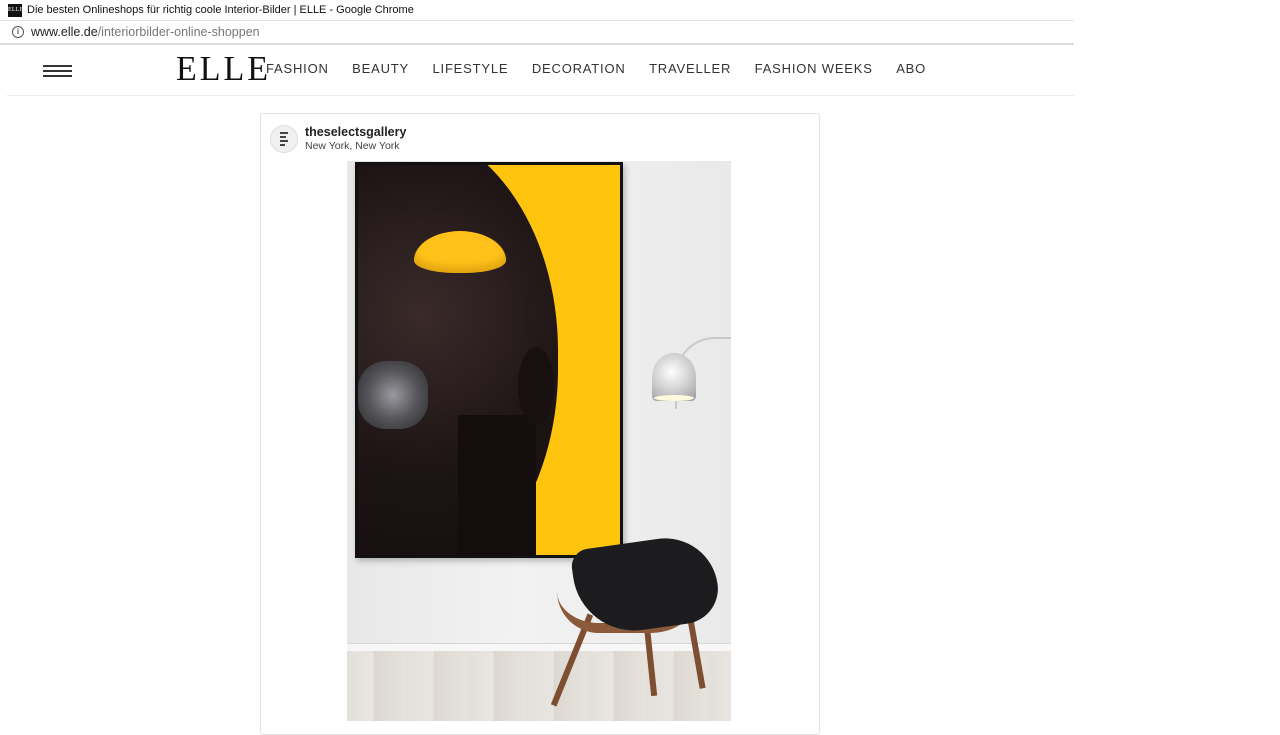  Describe the element at coordinates (18, 32) in the screenshot. I see `info-icon: i` at that location.